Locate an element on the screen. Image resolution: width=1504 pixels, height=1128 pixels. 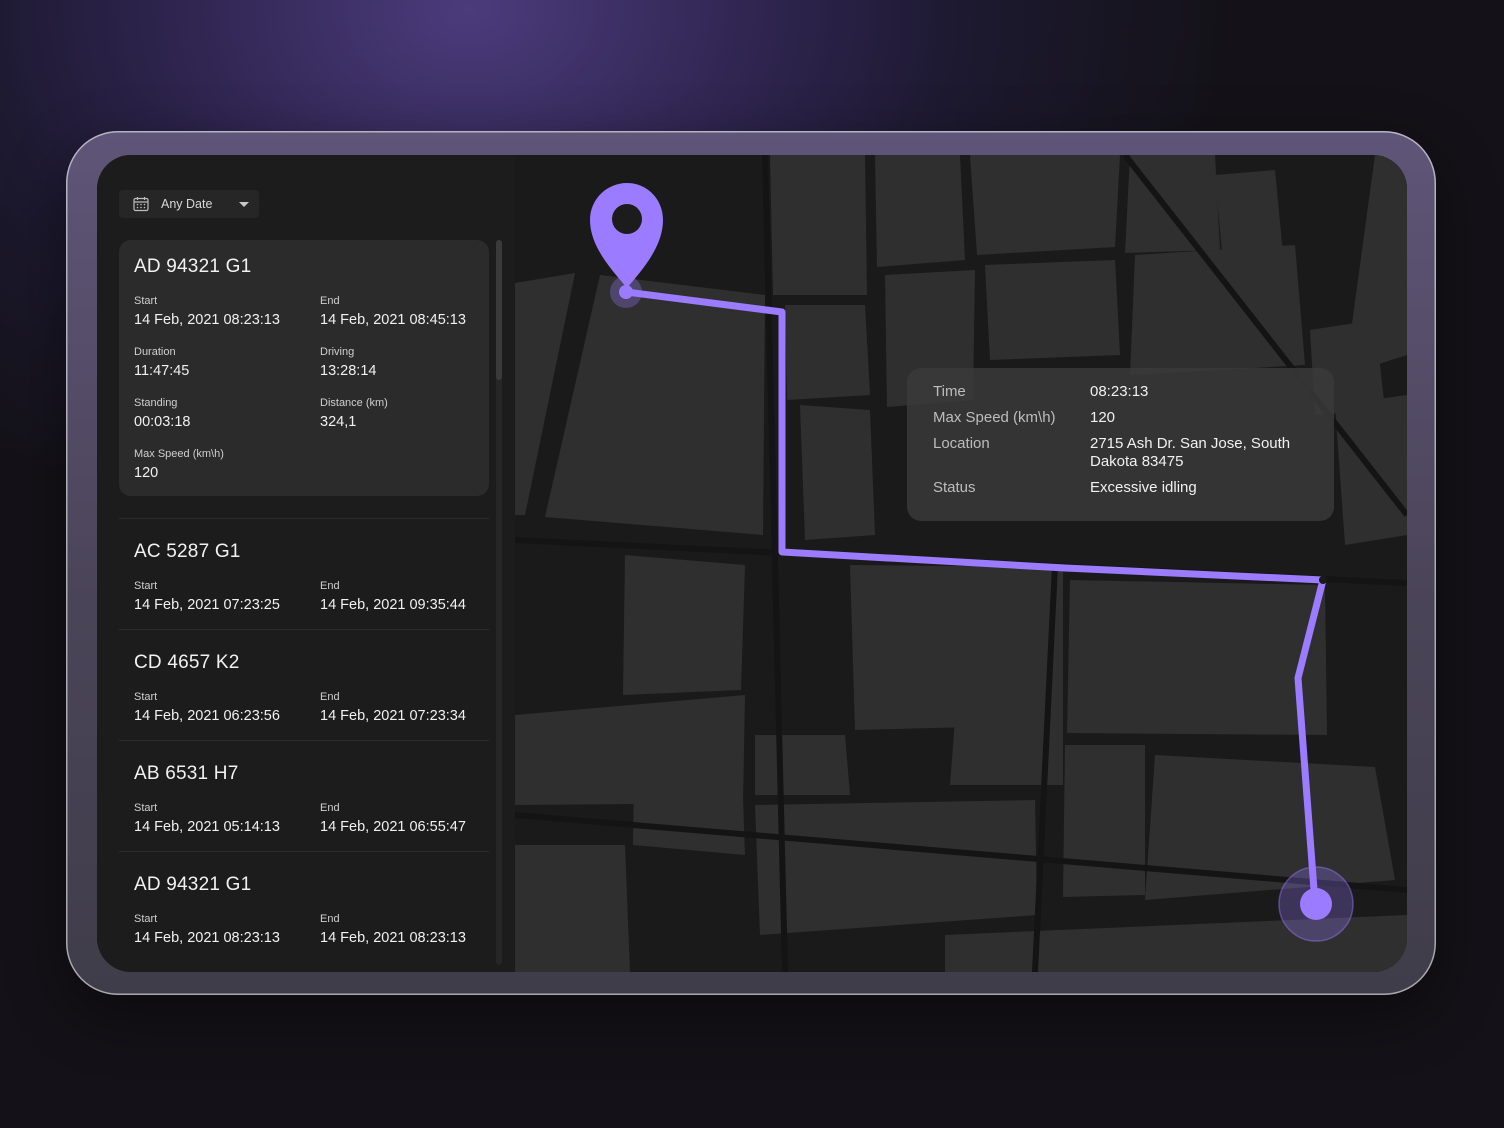
info-value: Excessive idling is located at coordinates (1143, 487).